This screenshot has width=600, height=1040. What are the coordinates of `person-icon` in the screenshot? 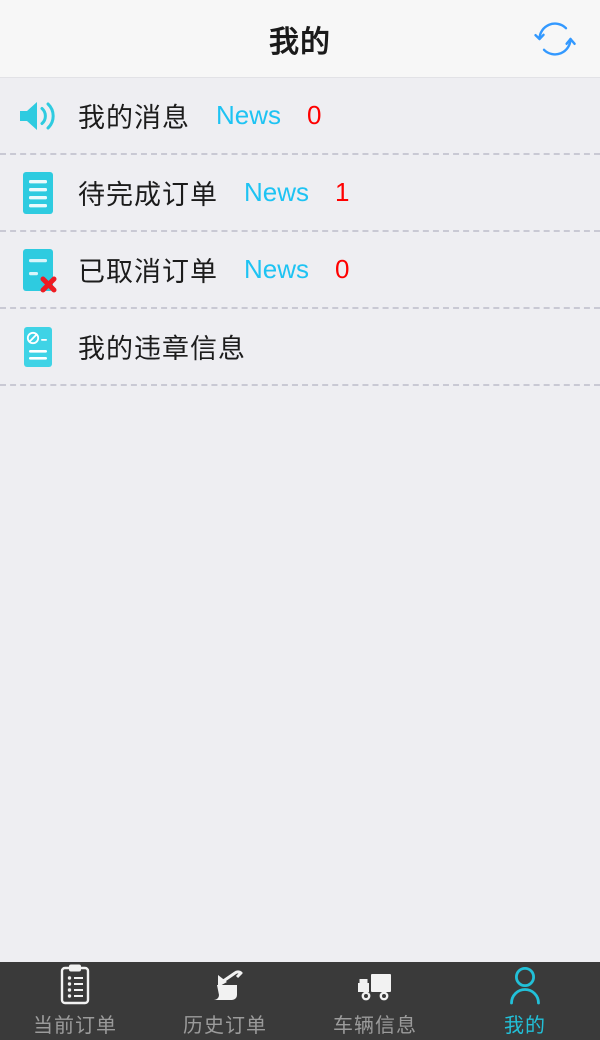 It's located at (525, 985).